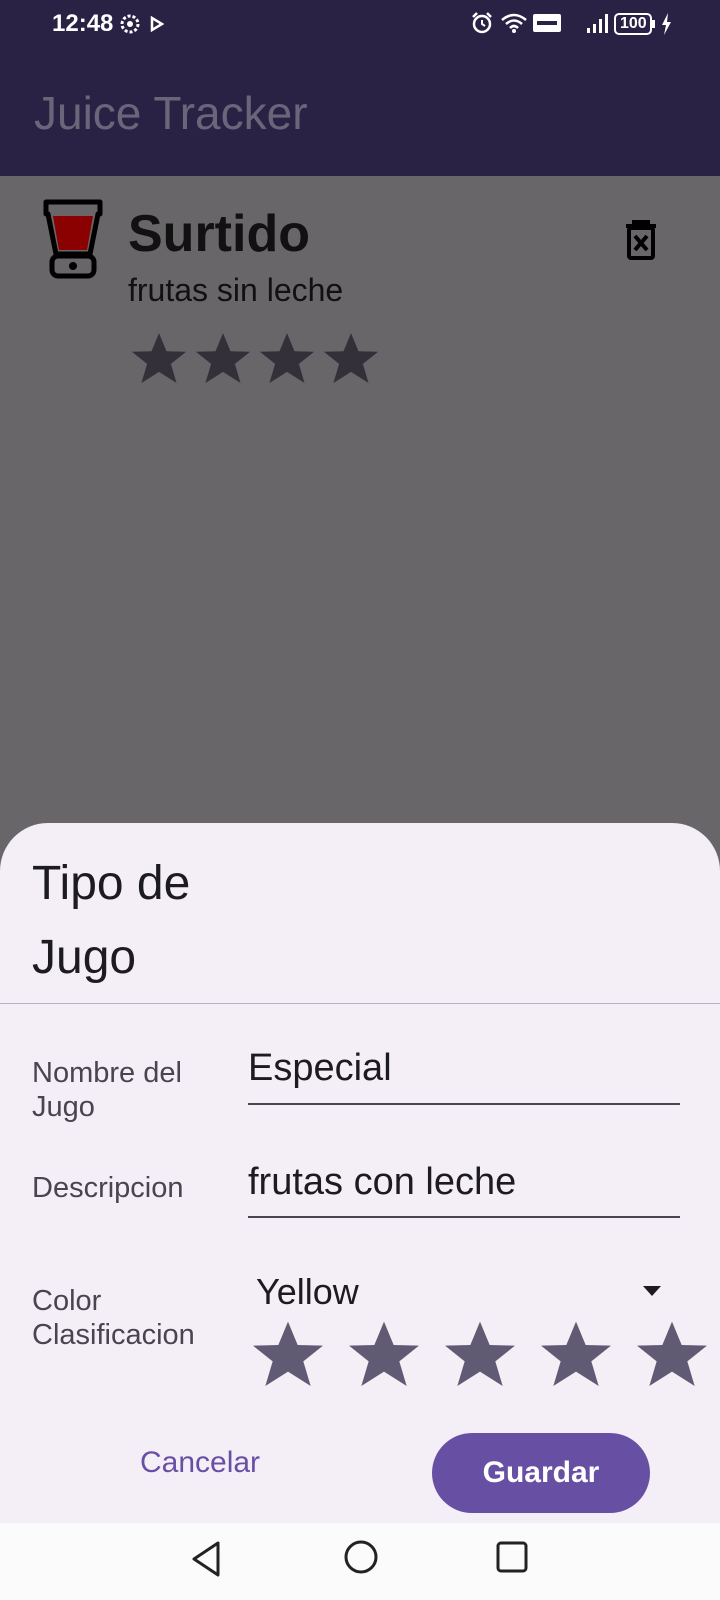 The height and width of the screenshot is (1600, 720). I want to click on charging-icon, so click(666, 24).